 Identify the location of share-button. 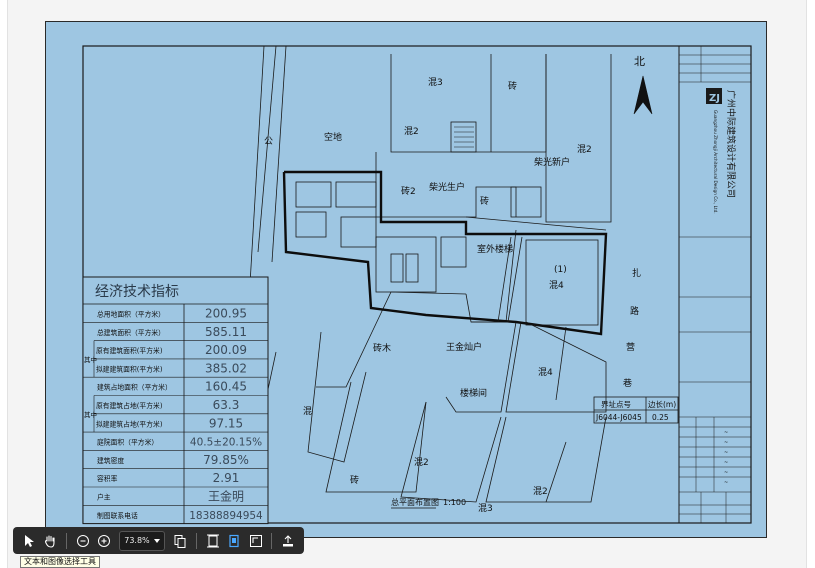
(288, 541).